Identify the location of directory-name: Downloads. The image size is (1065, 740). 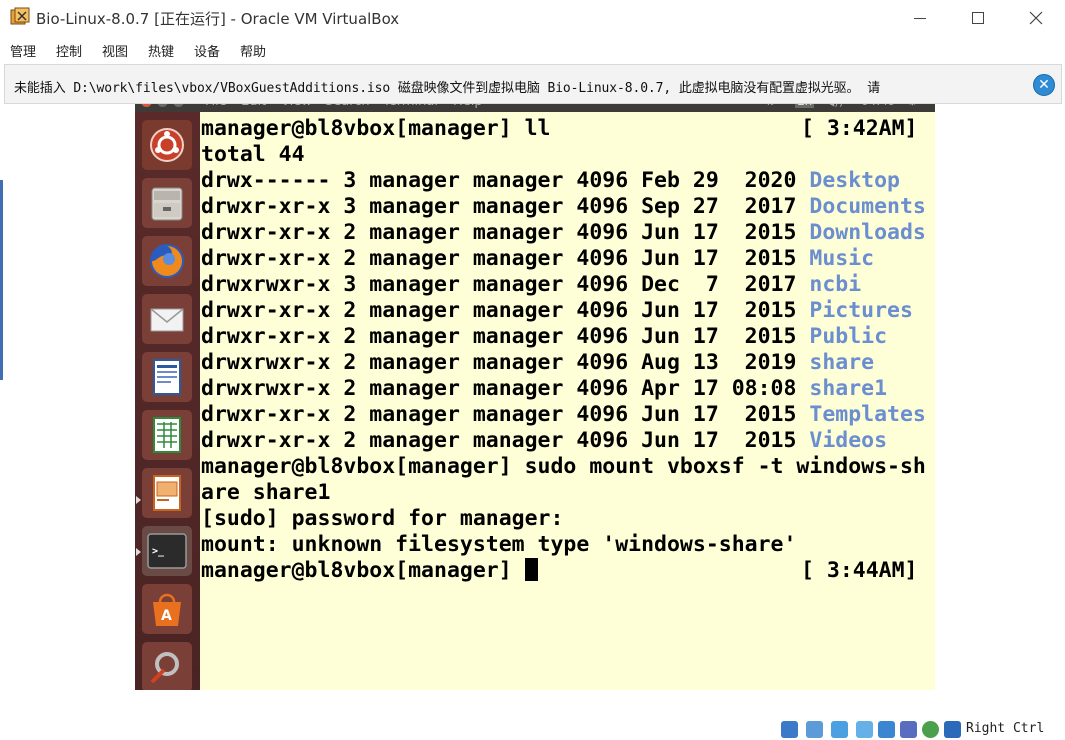
(867, 232).